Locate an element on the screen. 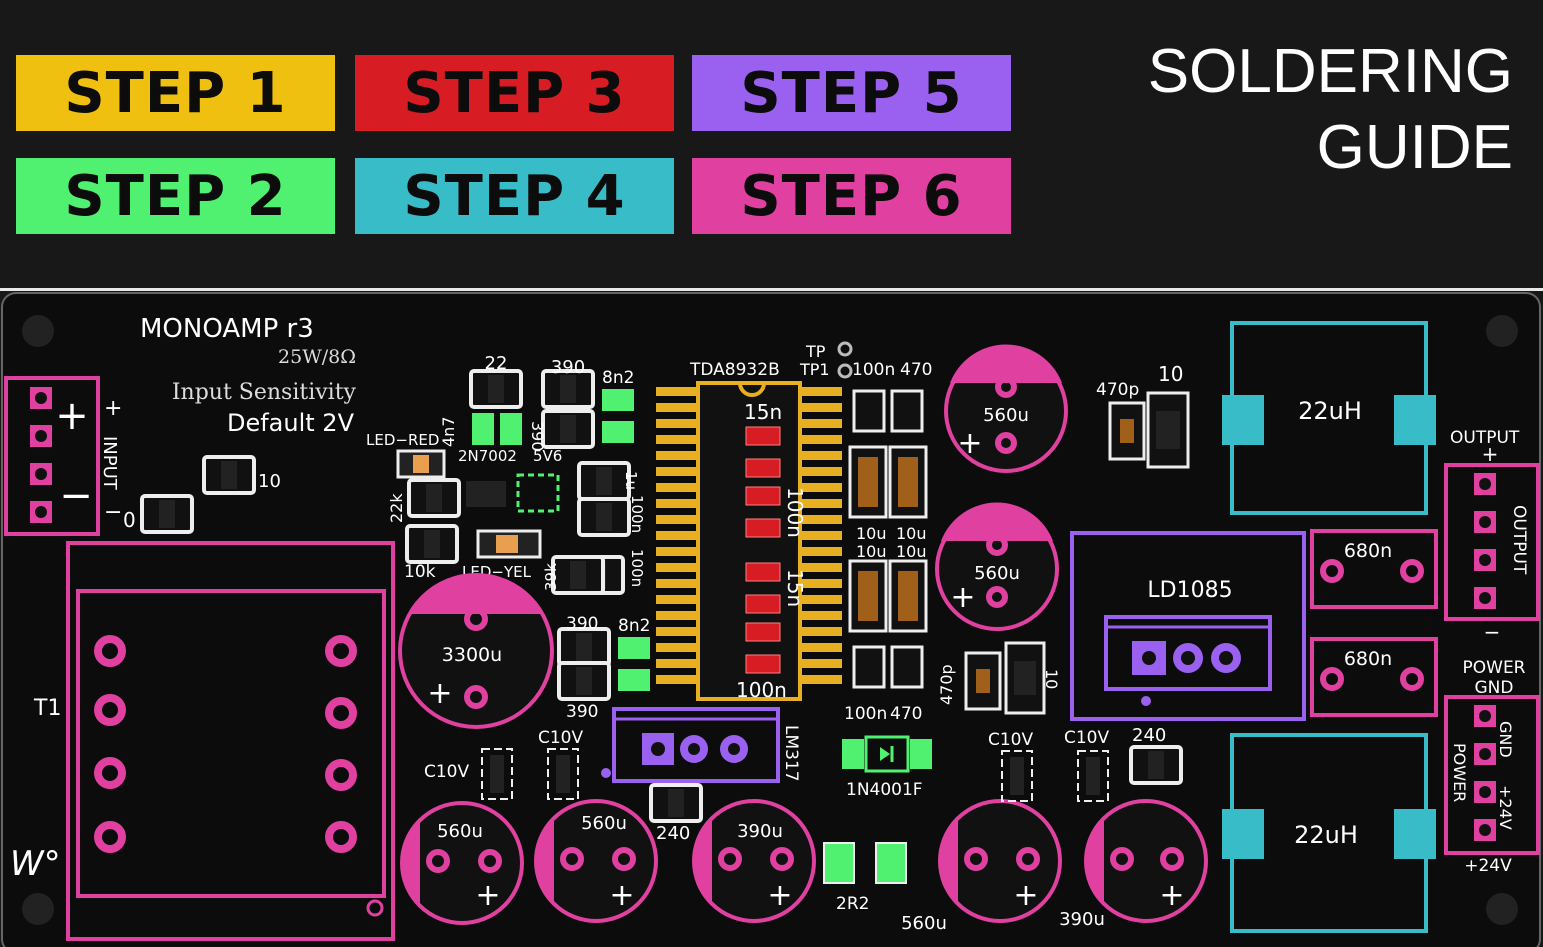 The height and width of the screenshot is (947, 1543). output-top: OUTPUT is located at coordinates (1519, 540).